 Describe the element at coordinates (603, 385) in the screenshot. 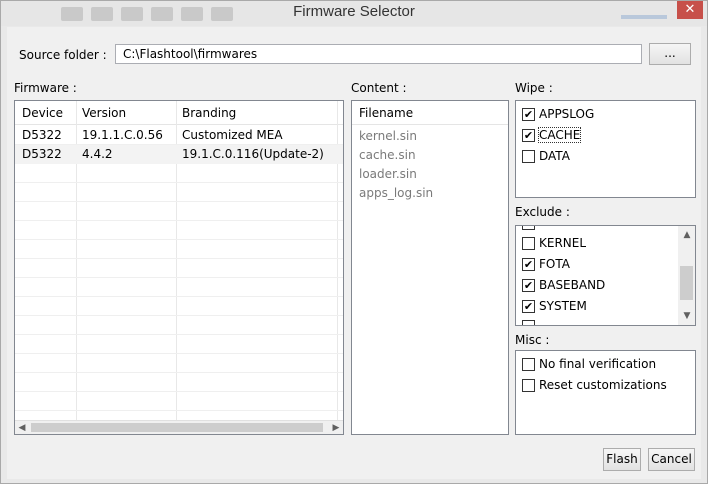

I see `misc-option-label: Reset customizations` at that location.